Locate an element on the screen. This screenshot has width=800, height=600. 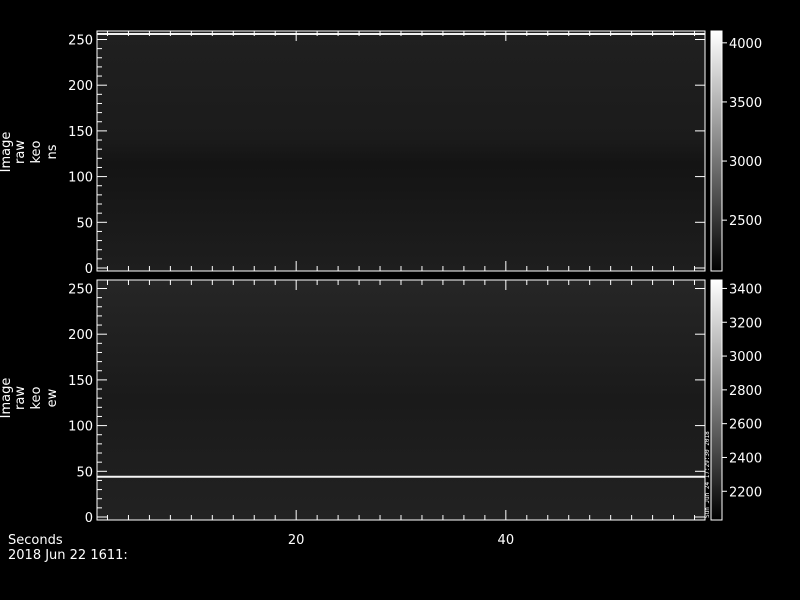
x-axis-label: Seconds is located at coordinates (35, 540).